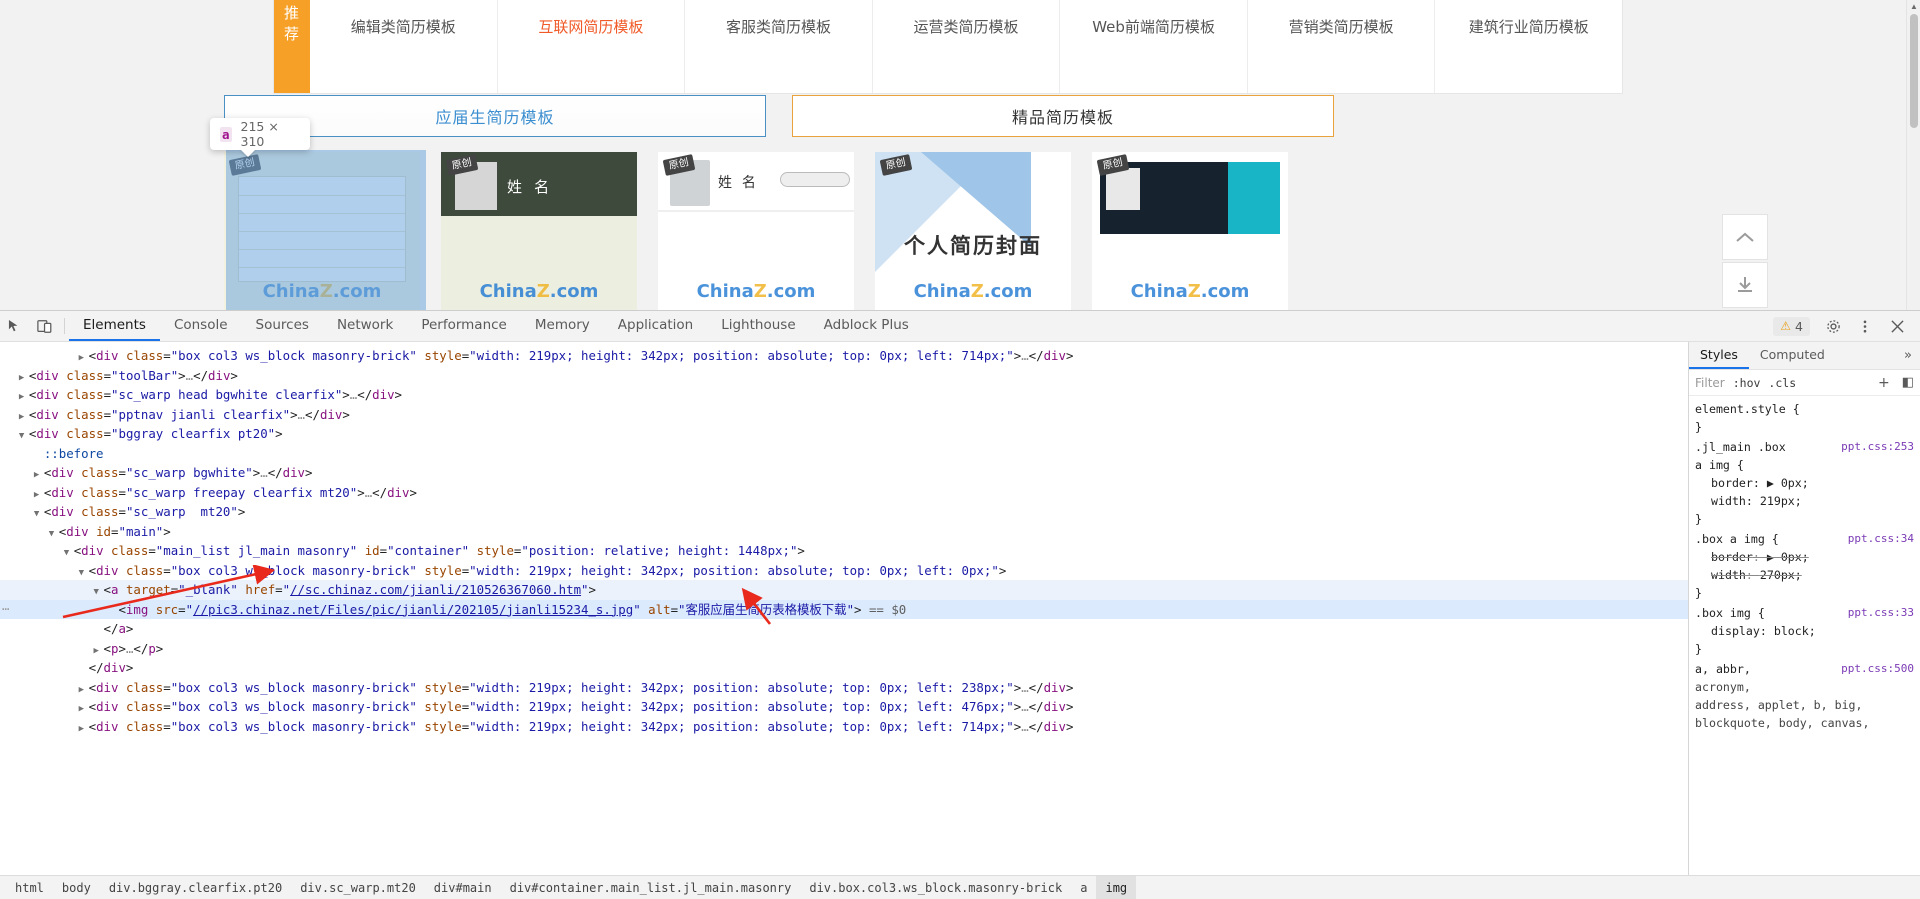 Image resolution: width=1920 pixels, height=899 pixels. What do you see at coordinates (844, 454) in the screenshot?
I see `dom-tree-line: ::before` at bounding box center [844, 454].